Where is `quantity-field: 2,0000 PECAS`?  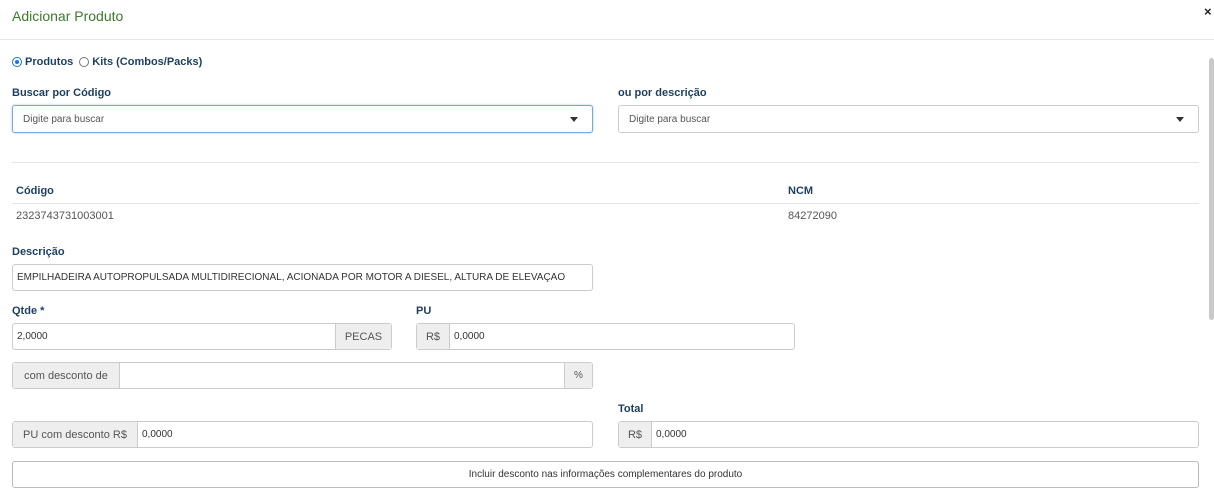
quantity-field: 2,0000 PECAS is located at coordinates (202, 336).